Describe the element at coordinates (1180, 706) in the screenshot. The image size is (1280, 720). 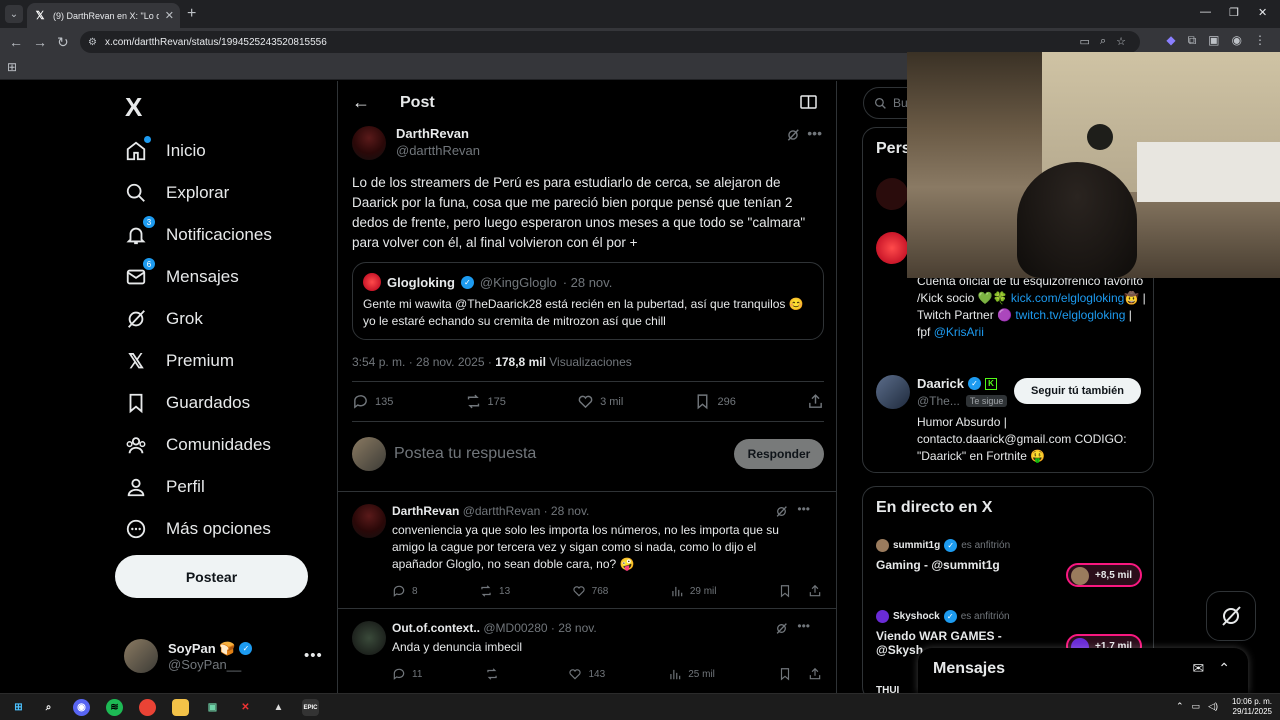
I see `tray-expand-icon: ⌃` at that location.